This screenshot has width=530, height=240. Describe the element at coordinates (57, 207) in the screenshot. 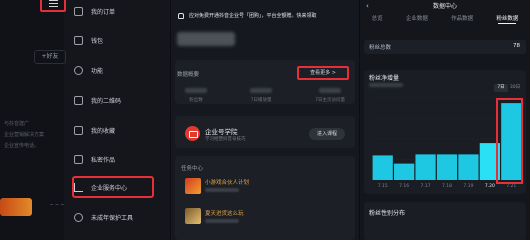

I see `profile-dots` at that location.